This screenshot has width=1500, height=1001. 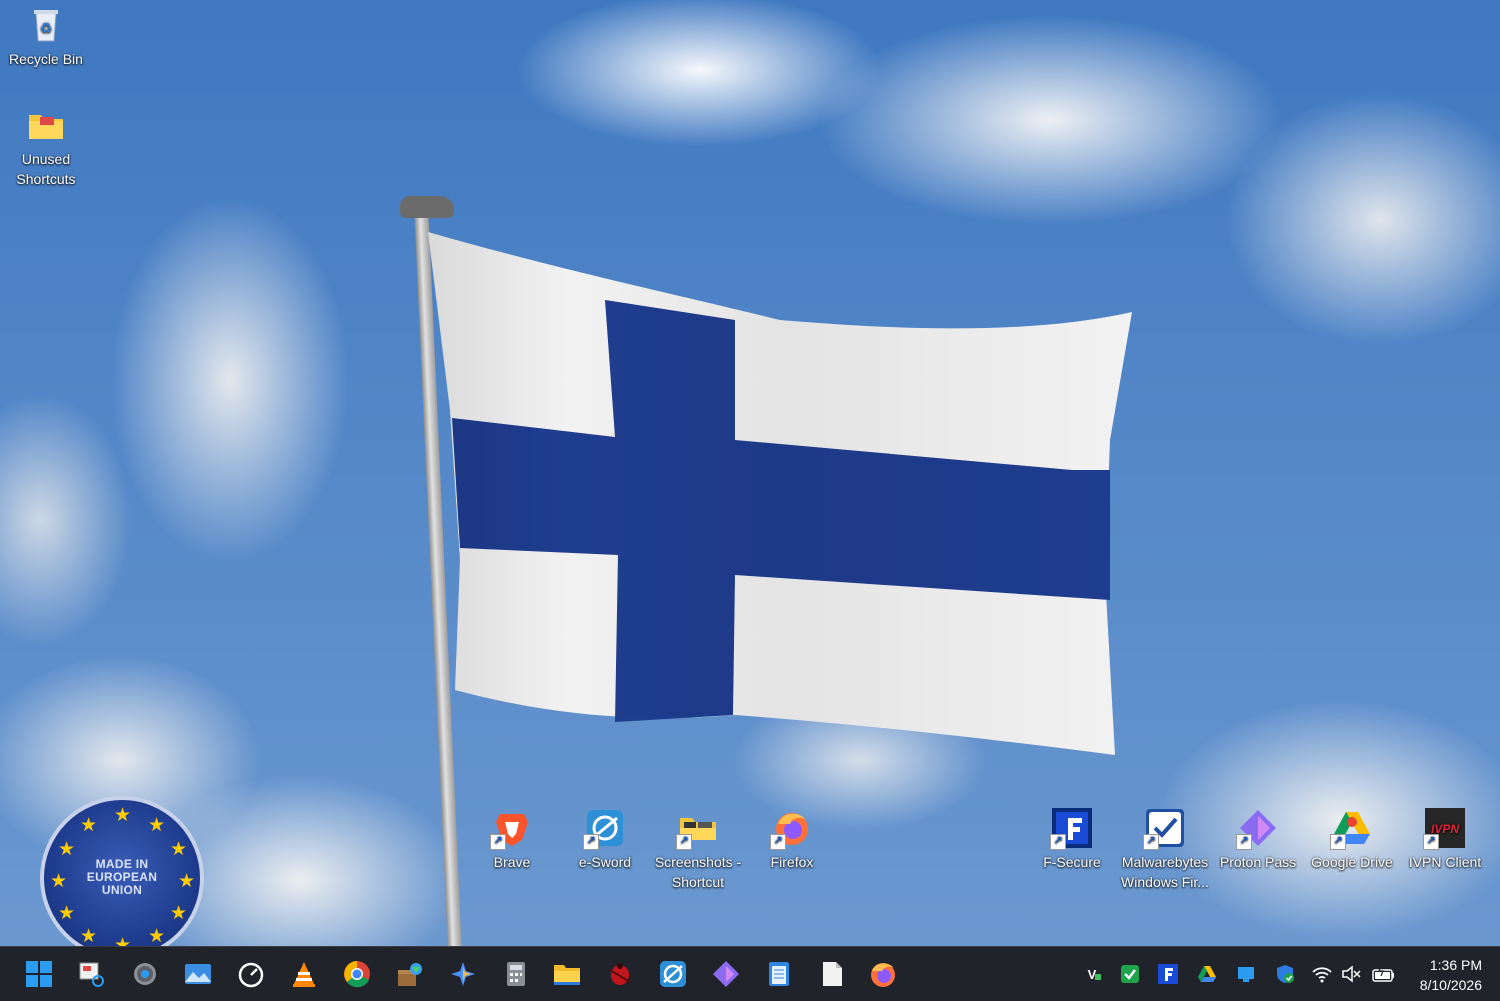 I want to click on f-secure-tray-icon, so click(x=1168, y=974).